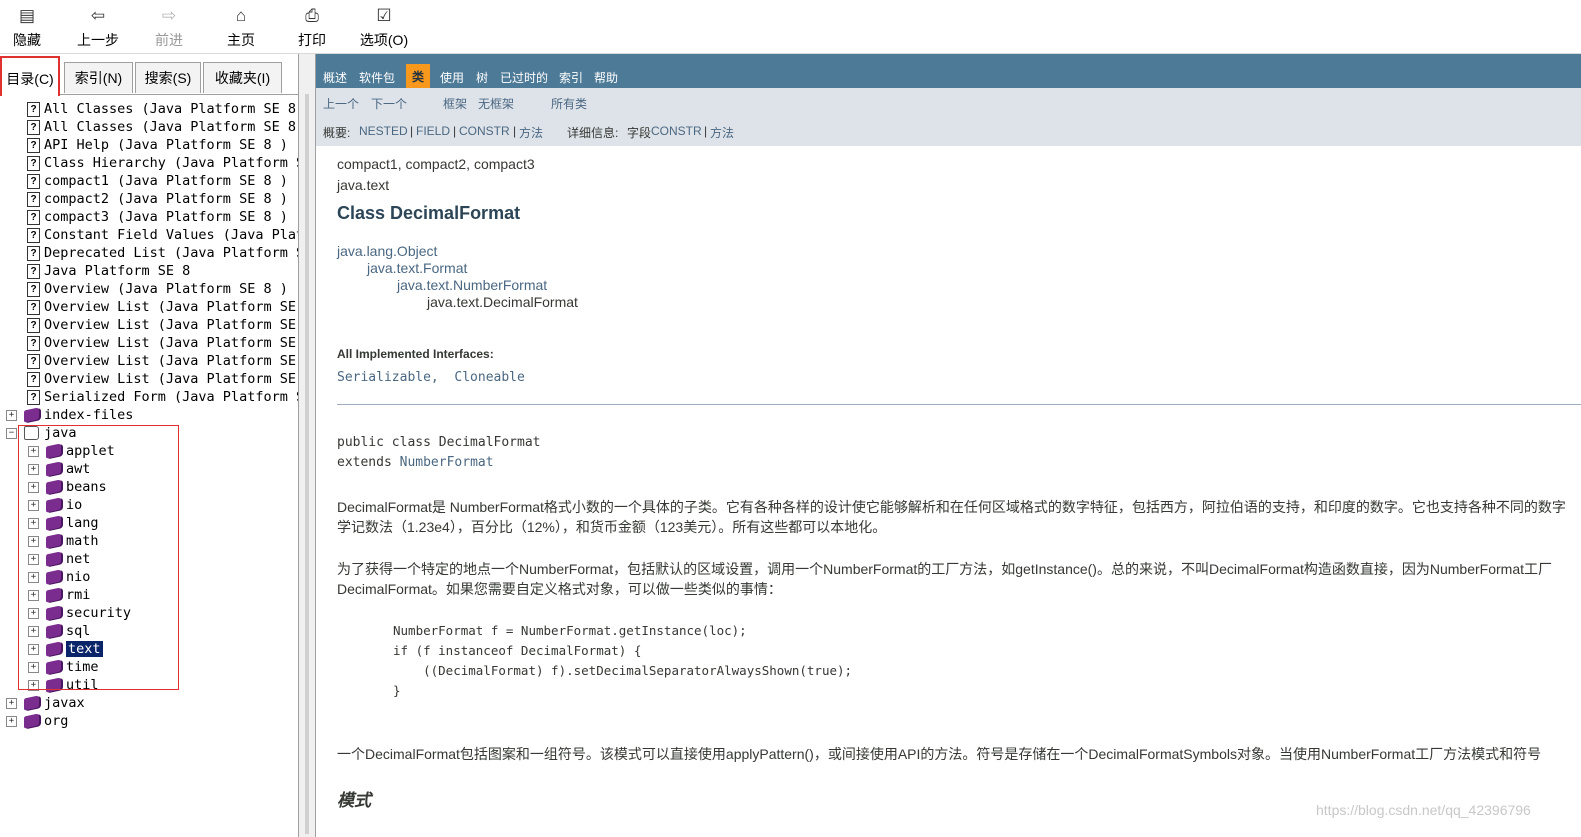 Image resolution: width=1581 pixels, height=837 pixels. Describe the element at coordinates (389, 103) in the screenshot. I see `next-class-link: 下一个` at that location.